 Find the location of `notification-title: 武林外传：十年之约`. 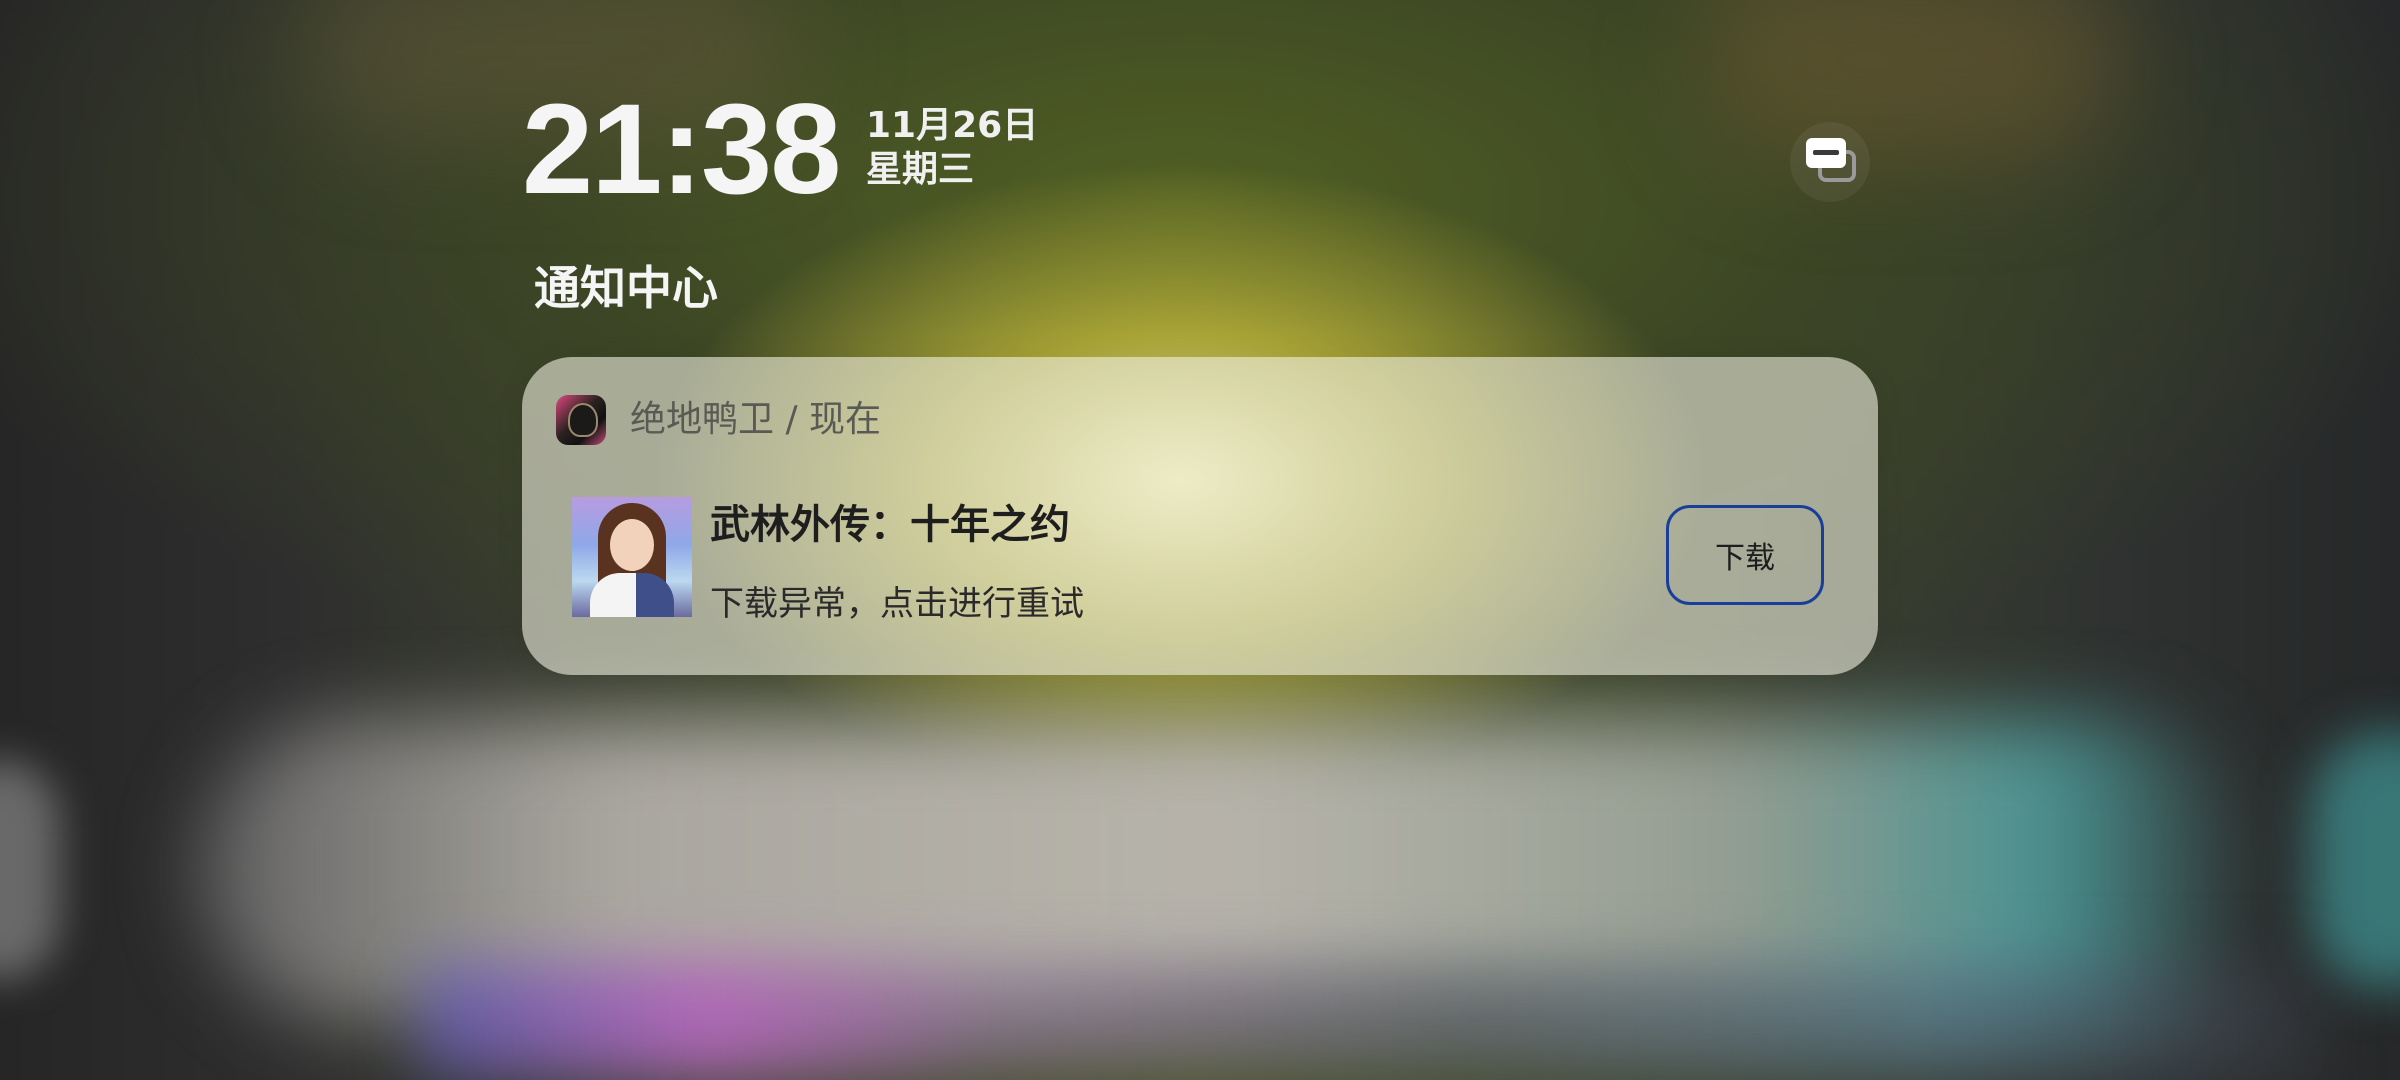

notification-title: 武林外传：十年之约 is located at coordinates (890, 525).